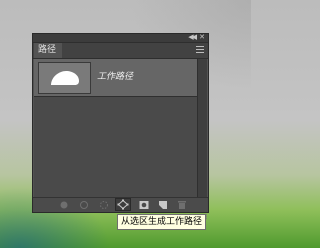  What do you see at coordinates (120, 51) in the screenshot?
I see `panel-tab-row: 路径` at bounding box center [120, 51].